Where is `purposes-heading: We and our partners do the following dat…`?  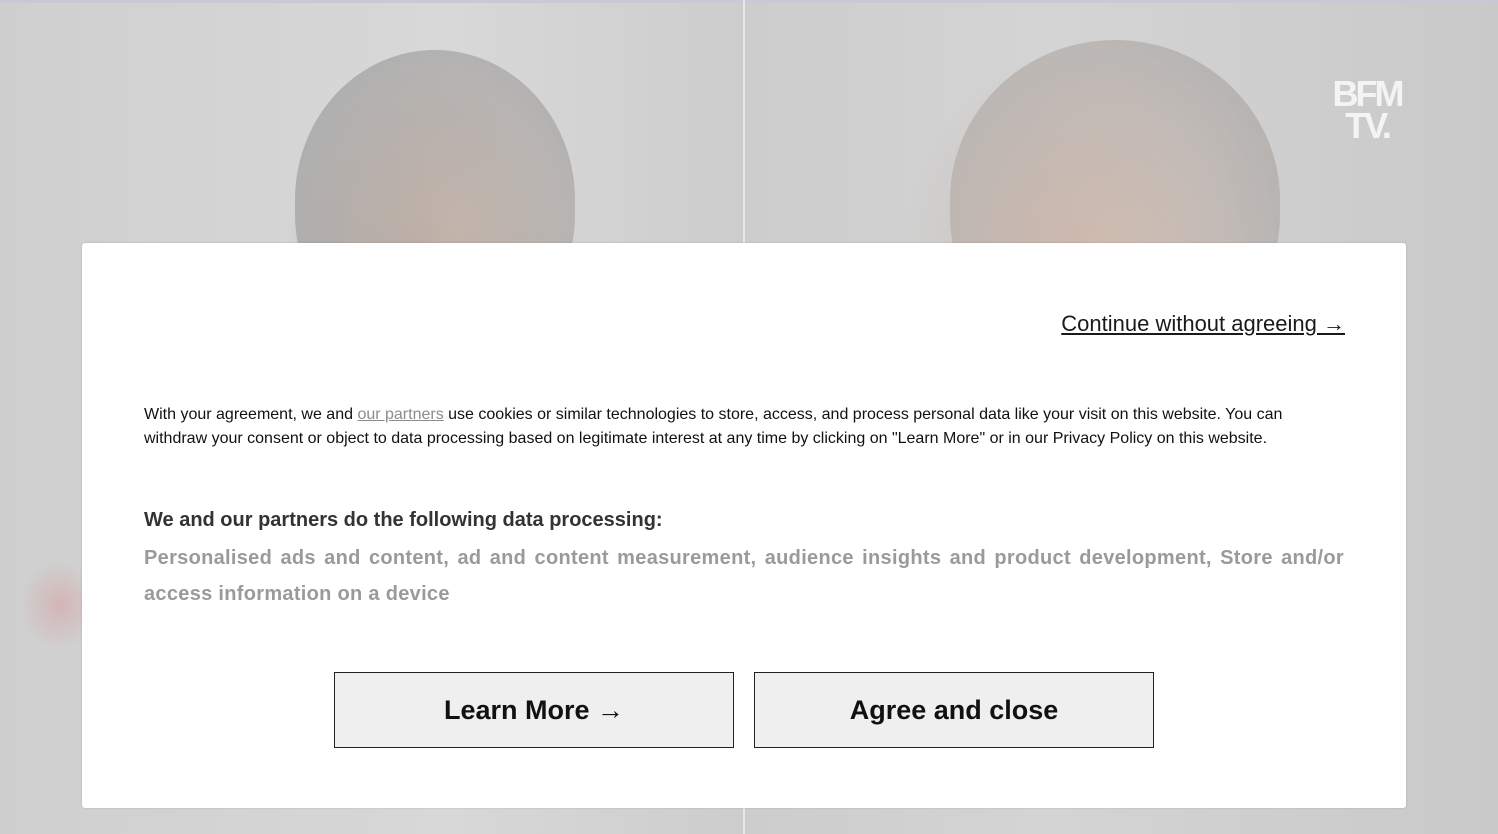 purposes-heading: We and our partners do the following dat… is located at coordinates (403, 520).